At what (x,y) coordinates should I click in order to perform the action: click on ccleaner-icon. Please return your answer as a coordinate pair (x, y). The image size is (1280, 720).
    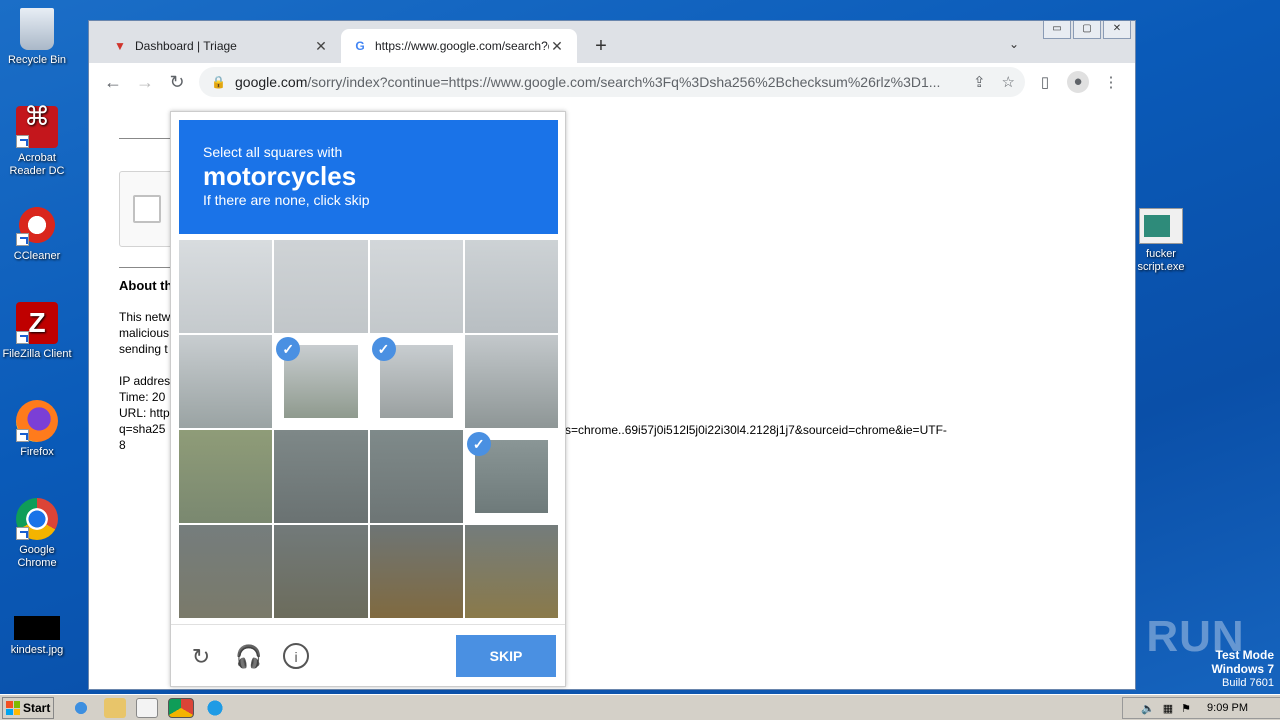
    Looking at the image, I should click on (37, 225).